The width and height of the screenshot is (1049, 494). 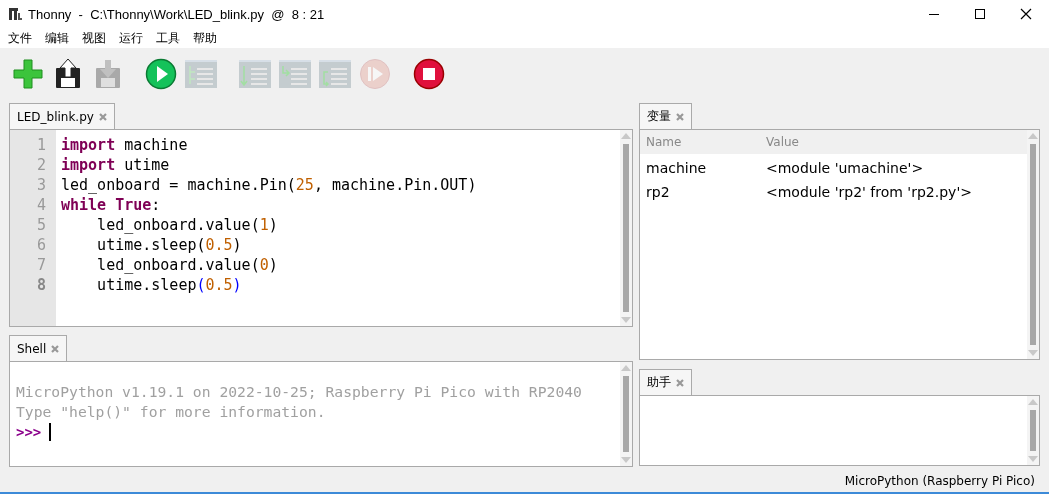 I want to click on code-line: led_onboard.value(0), so click(x=187, y=266).